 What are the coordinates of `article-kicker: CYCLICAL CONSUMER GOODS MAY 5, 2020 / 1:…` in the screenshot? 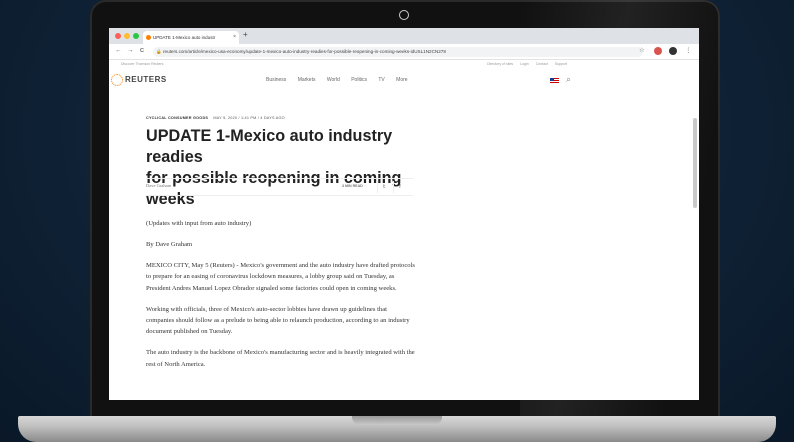 It's located at (281, 118).